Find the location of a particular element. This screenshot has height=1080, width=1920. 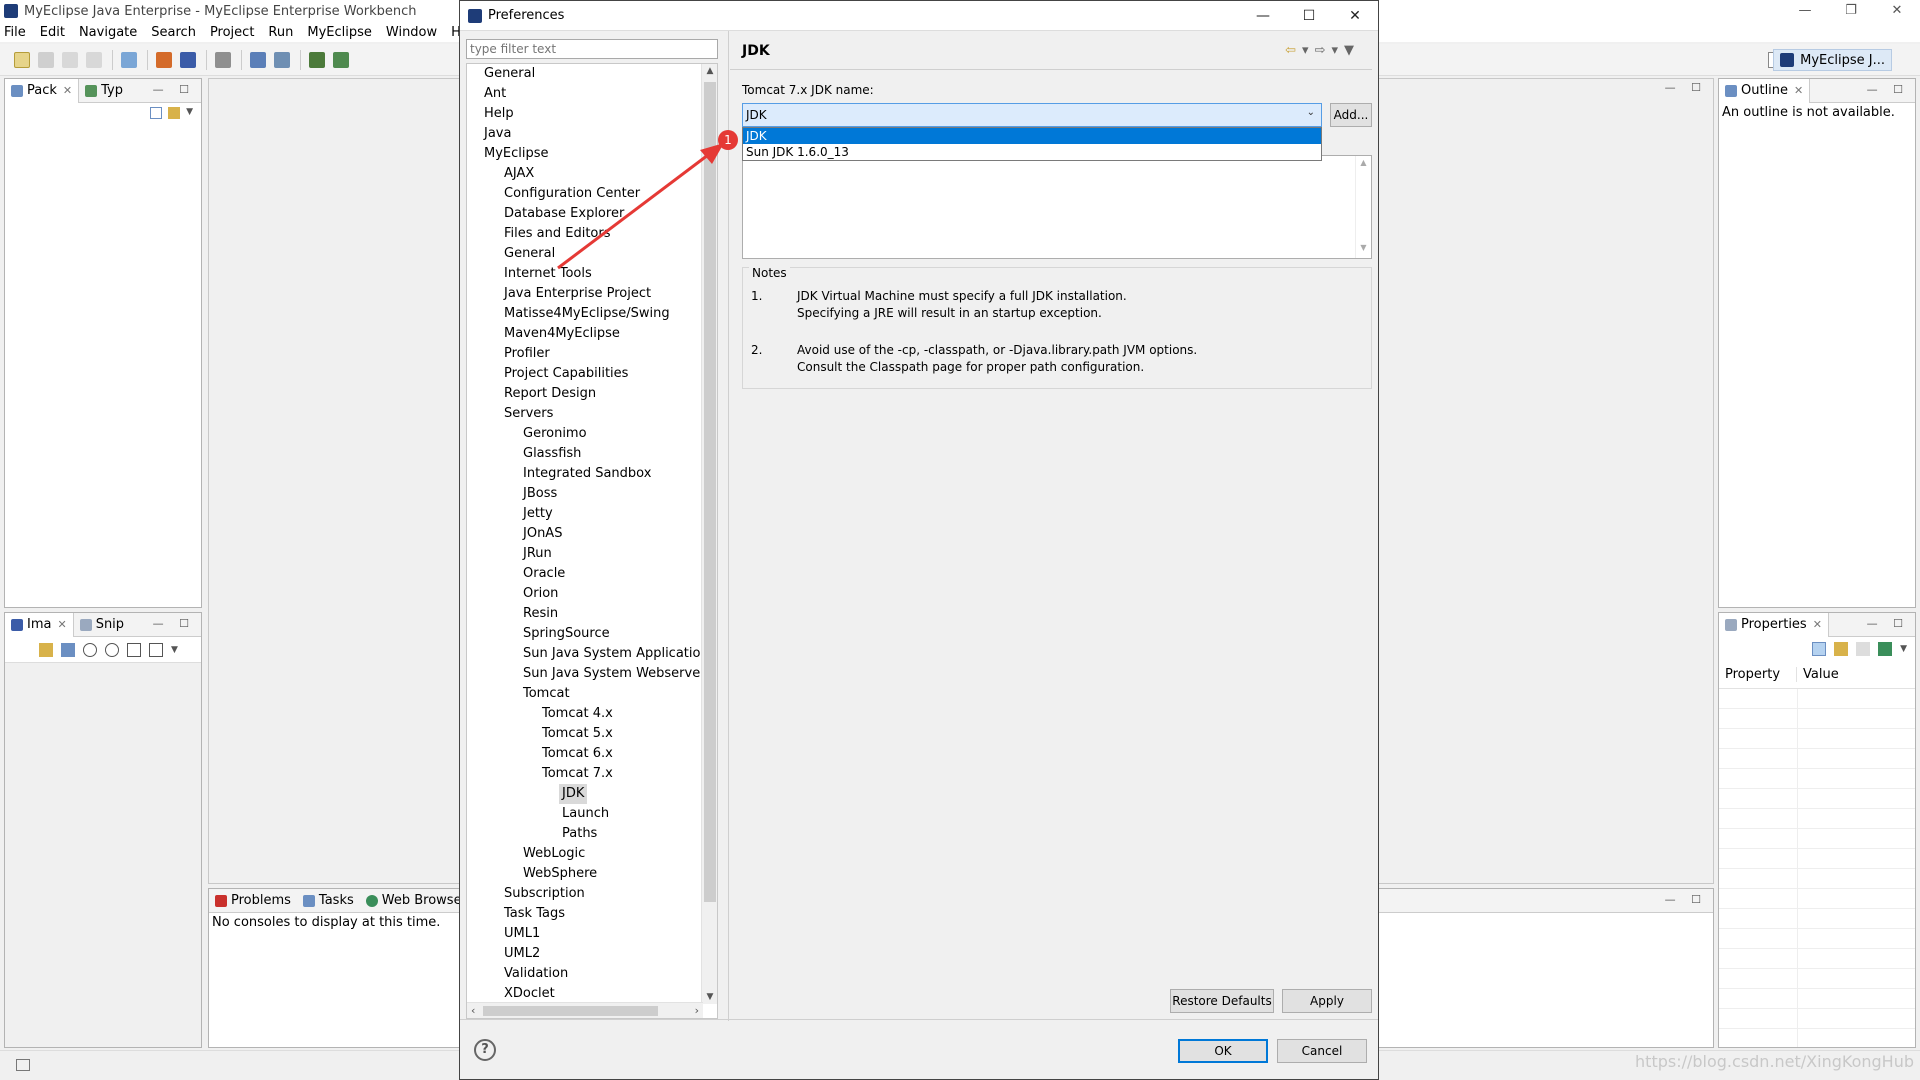

refresh-icon is located at coordinates (46, 649).